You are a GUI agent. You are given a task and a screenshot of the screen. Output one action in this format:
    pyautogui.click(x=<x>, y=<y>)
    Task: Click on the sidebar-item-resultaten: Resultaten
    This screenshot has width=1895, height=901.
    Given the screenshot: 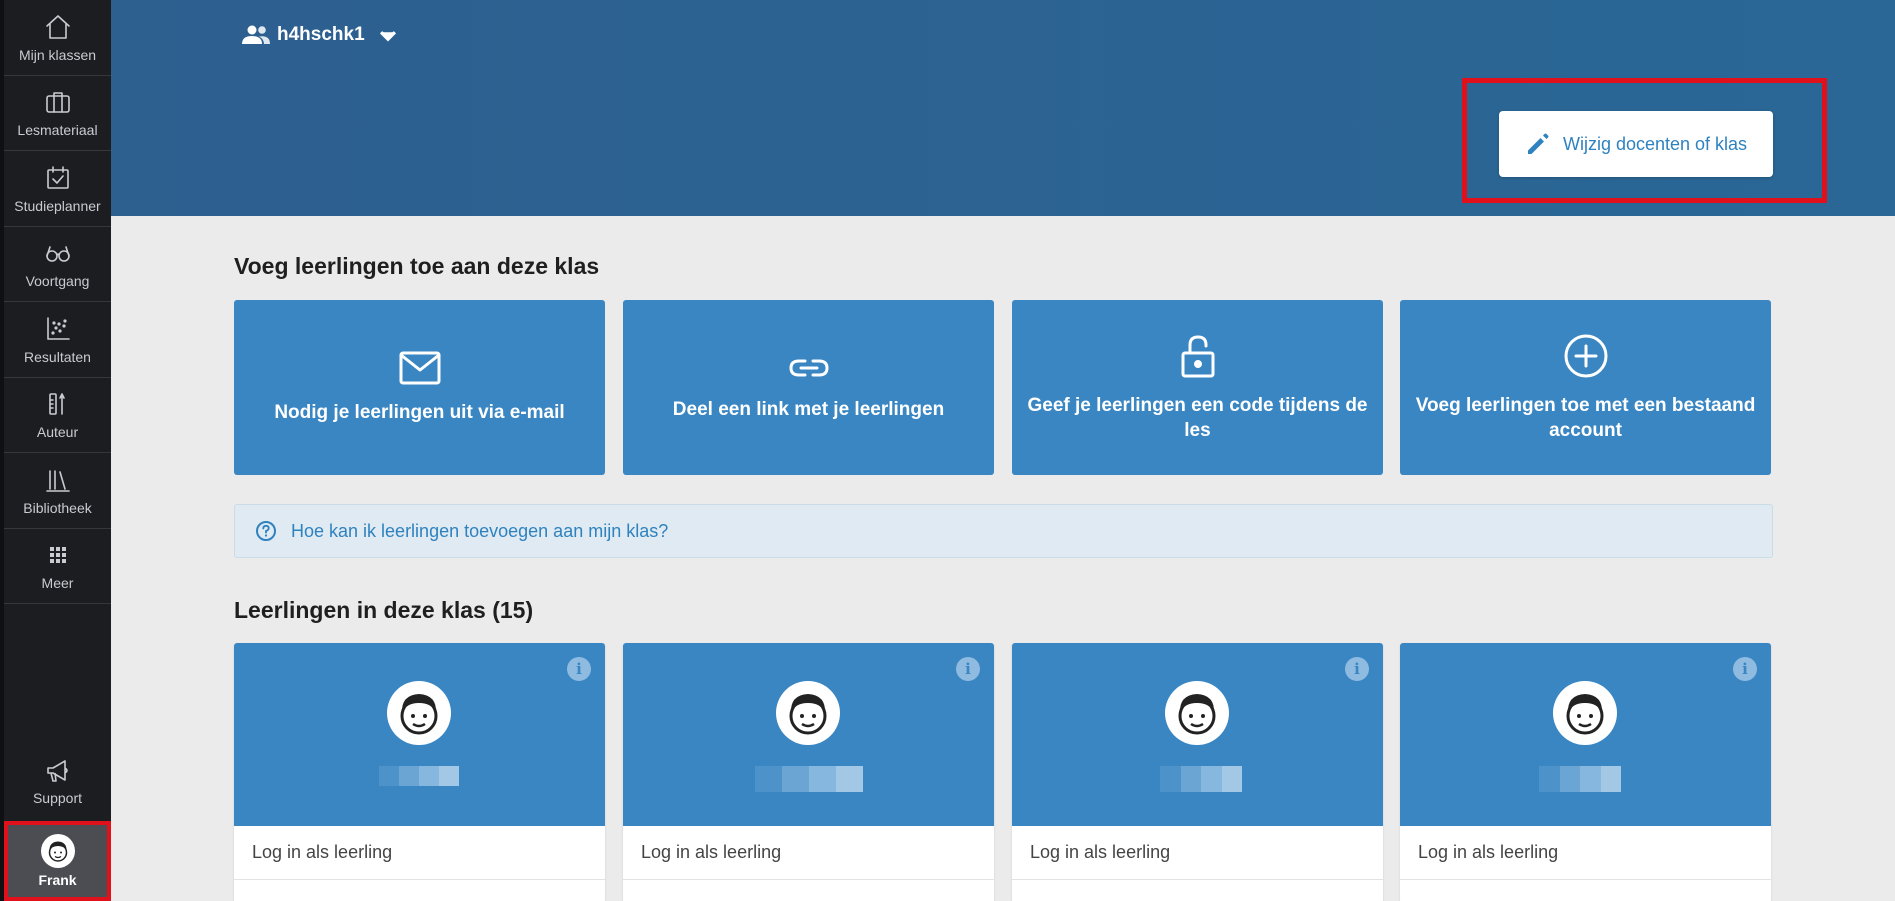 What is the action you would take?
    pyautogui.click(x=57, y=340)
    